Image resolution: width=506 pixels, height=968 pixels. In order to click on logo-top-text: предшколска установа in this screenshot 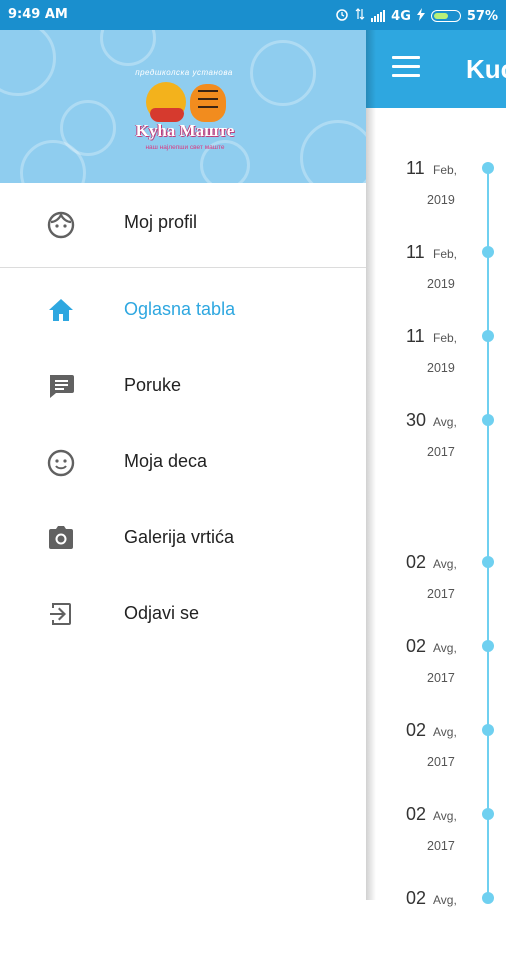, I will do `click(184, 72)`.